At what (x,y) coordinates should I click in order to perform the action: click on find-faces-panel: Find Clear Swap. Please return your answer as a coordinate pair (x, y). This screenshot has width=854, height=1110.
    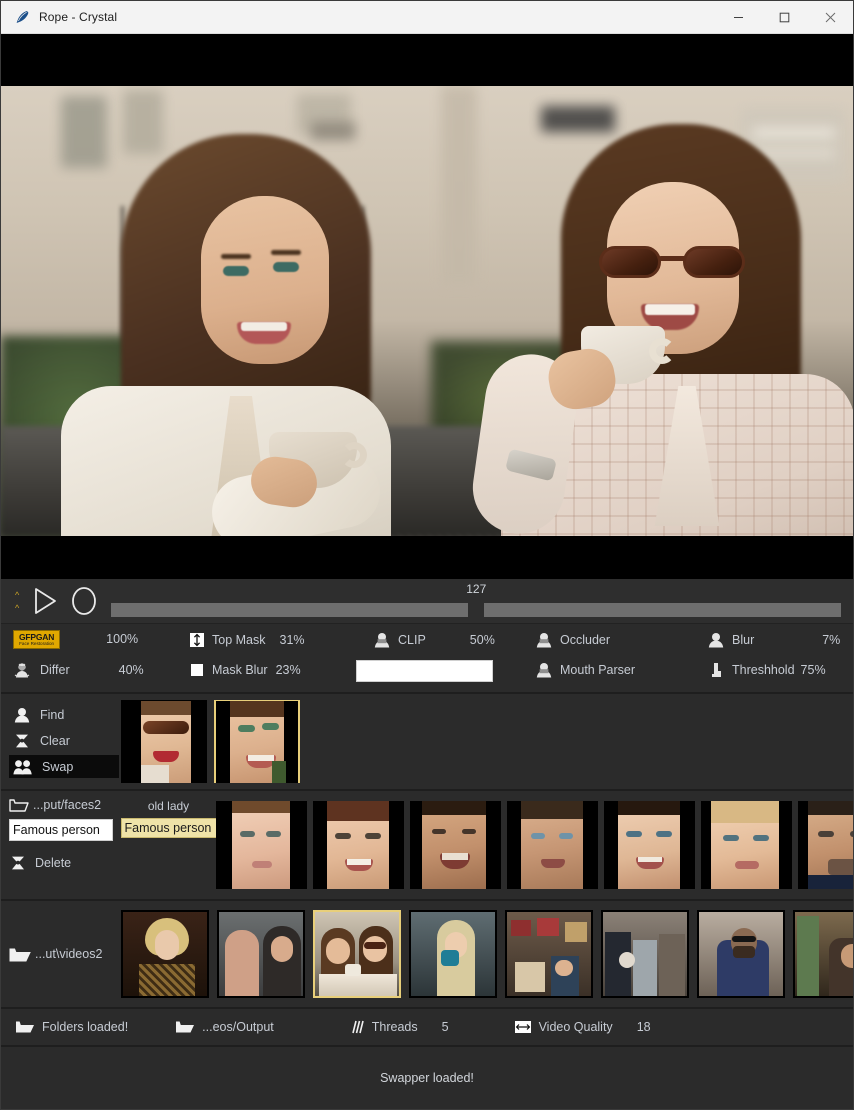
    Looking at the image, I should click on (427, 742).